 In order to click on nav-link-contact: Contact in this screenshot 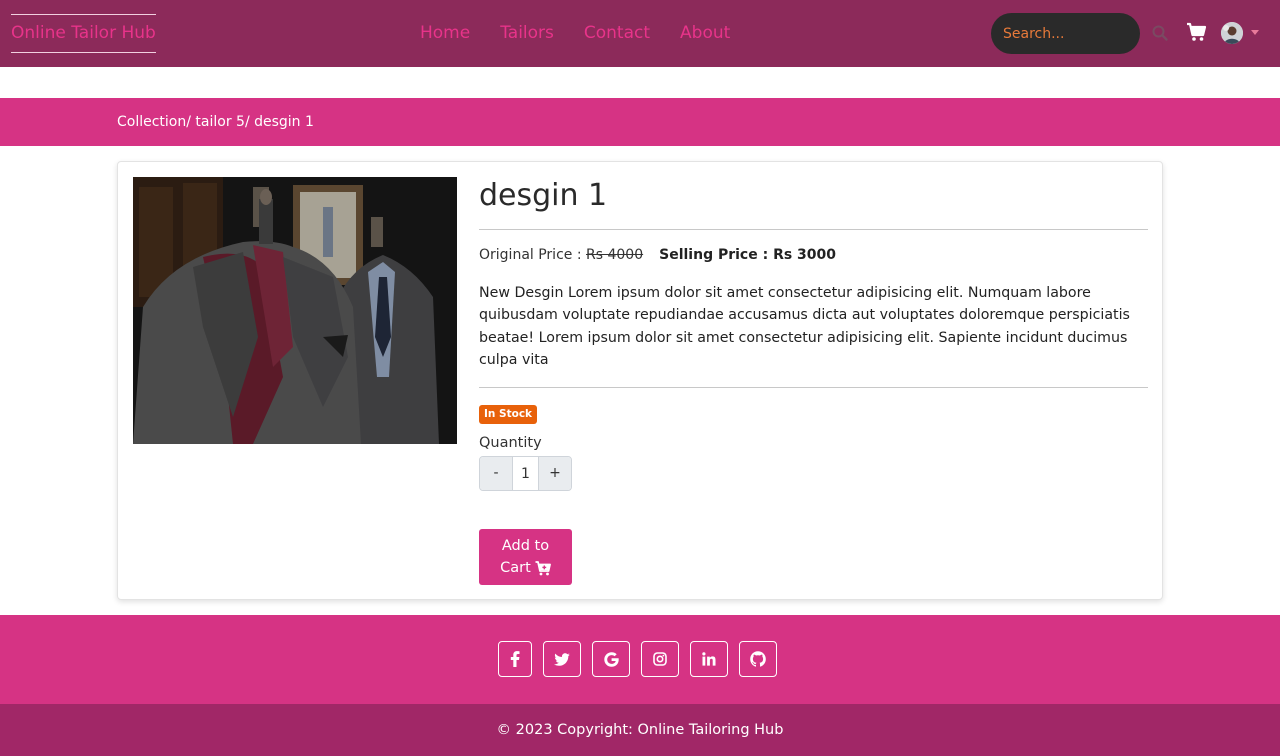, I will do `click(617, 33)`.